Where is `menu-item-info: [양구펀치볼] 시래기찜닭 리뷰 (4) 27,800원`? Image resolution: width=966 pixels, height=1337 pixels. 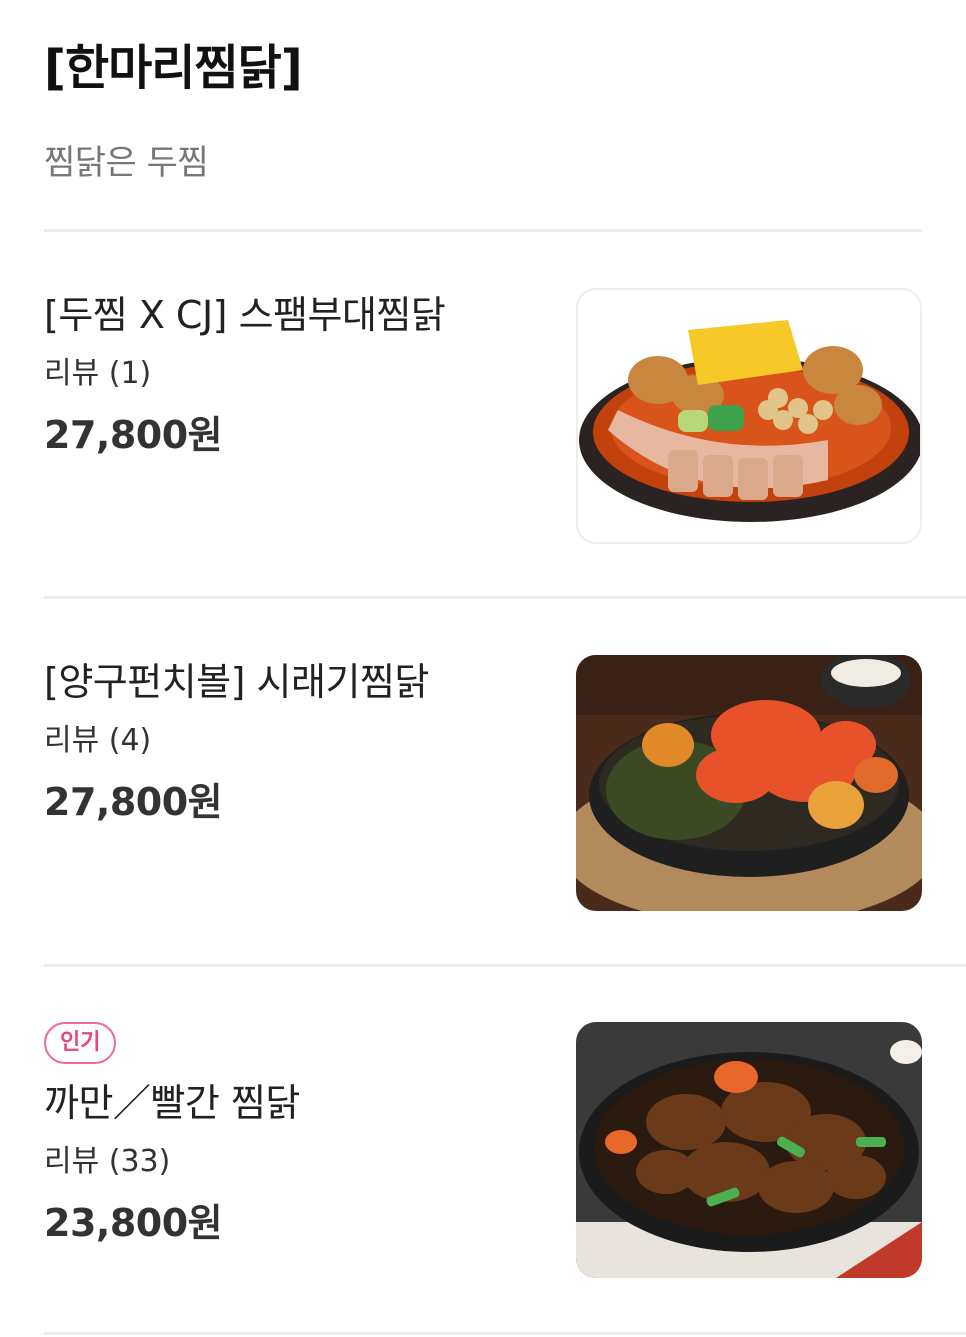 menu-item-info: [양구펀치볼] 시래기찜닭 리뷰 (4) 27,800원 is located at coordinates (236, 742).